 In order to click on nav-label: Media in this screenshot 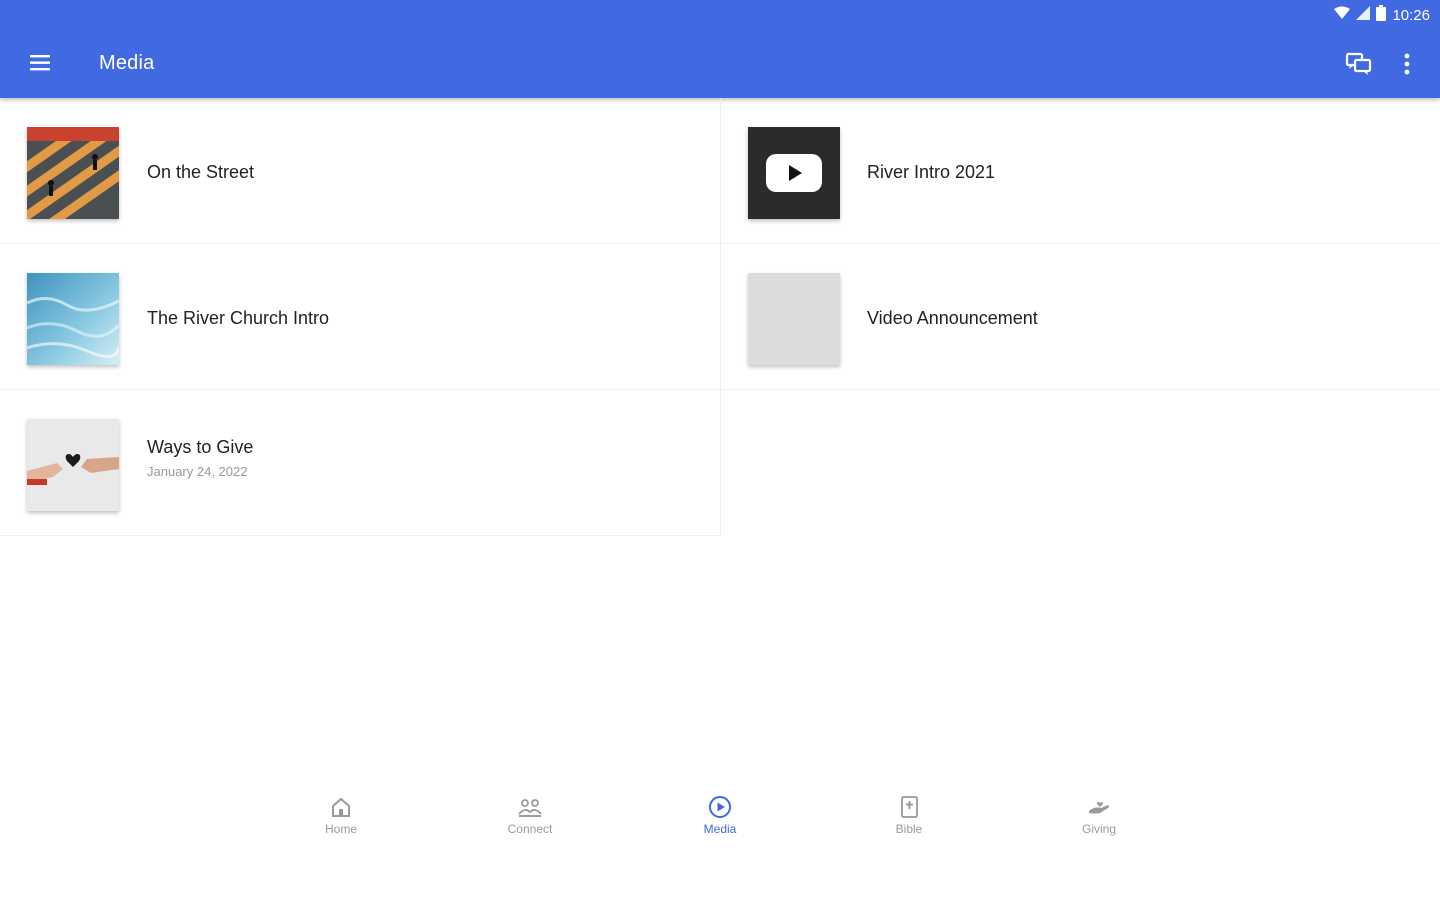, I will do `click(720, 829)`.